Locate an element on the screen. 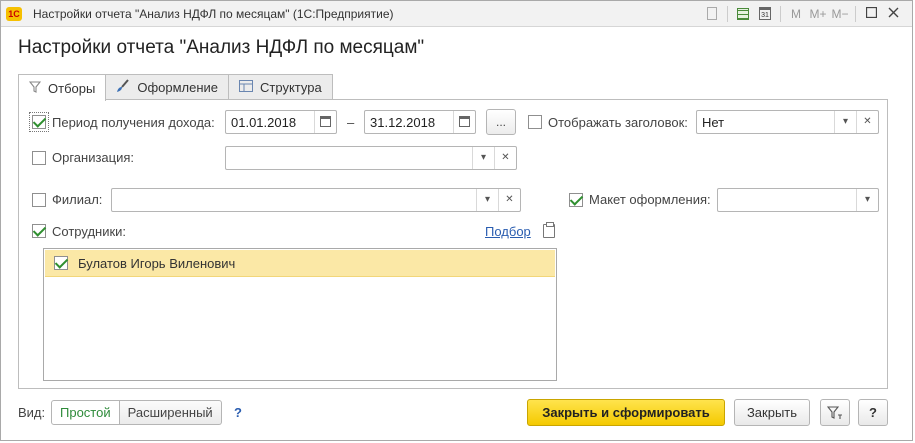 The width and height of the screenshot is (915, 443). organization-field: ▾ ✕ is located at coordinates (371, 158).